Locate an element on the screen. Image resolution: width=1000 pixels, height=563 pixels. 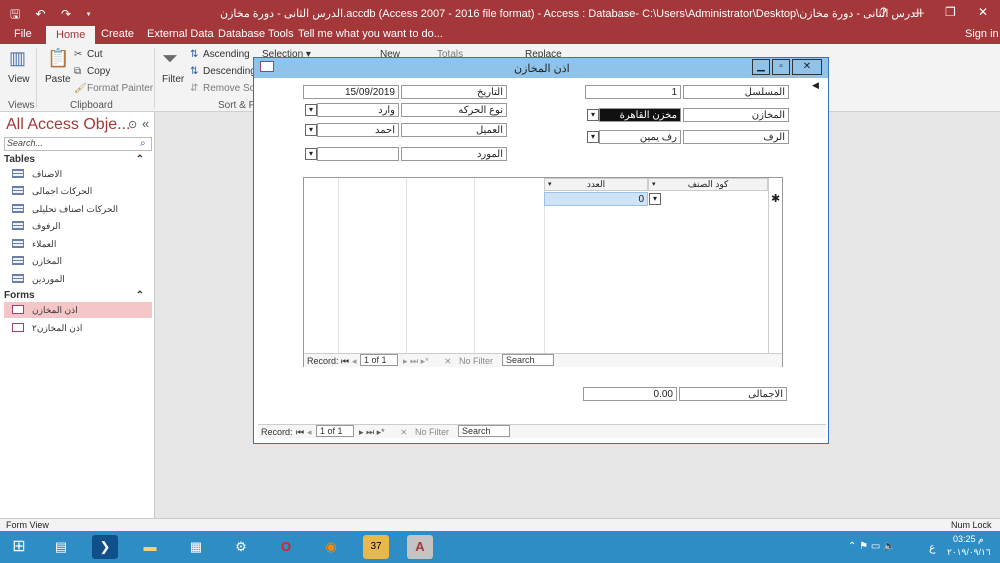
date-field: 15/09/2019 is located at coordinates (351, 92).